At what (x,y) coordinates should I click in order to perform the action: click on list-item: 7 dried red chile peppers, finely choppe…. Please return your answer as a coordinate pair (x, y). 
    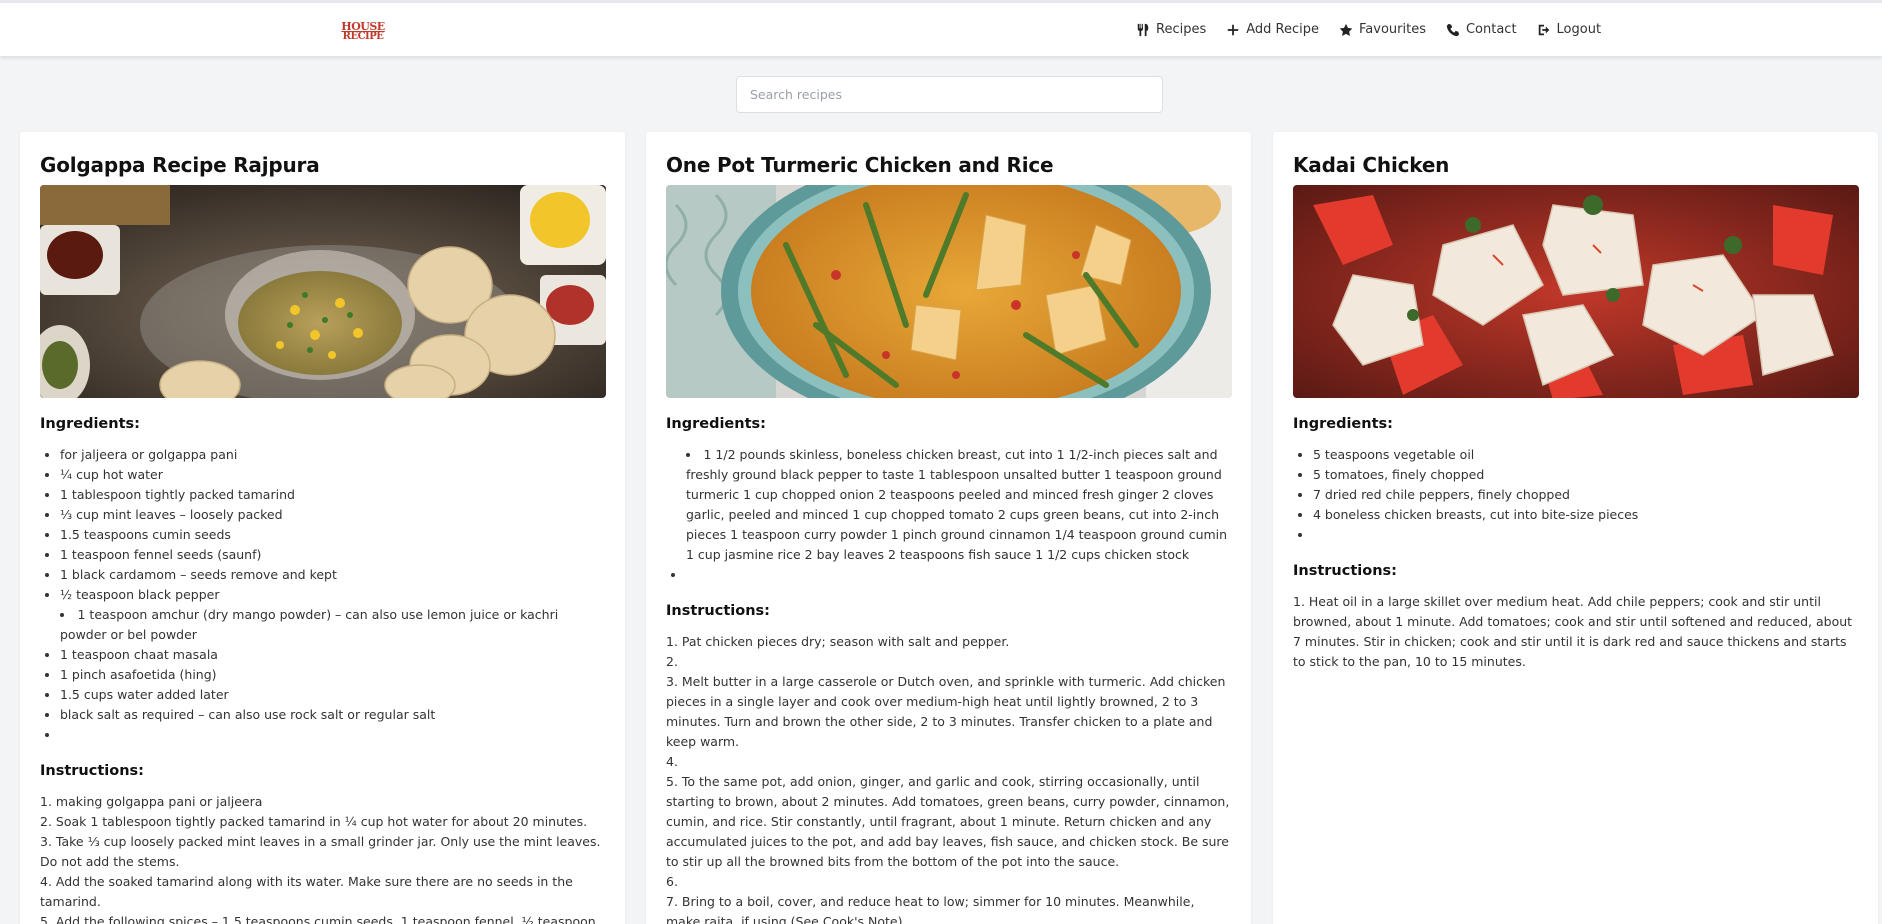
    Looking at the image, I should click on (1585, 495).